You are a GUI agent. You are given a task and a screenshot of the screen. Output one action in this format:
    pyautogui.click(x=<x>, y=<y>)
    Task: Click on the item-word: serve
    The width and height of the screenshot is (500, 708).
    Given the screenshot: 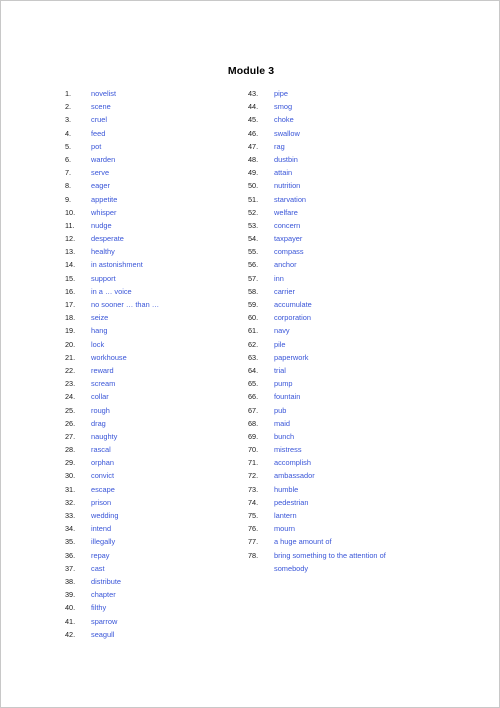 What is the action you would take?
    pyautogui.click(x=100, y=173)
    